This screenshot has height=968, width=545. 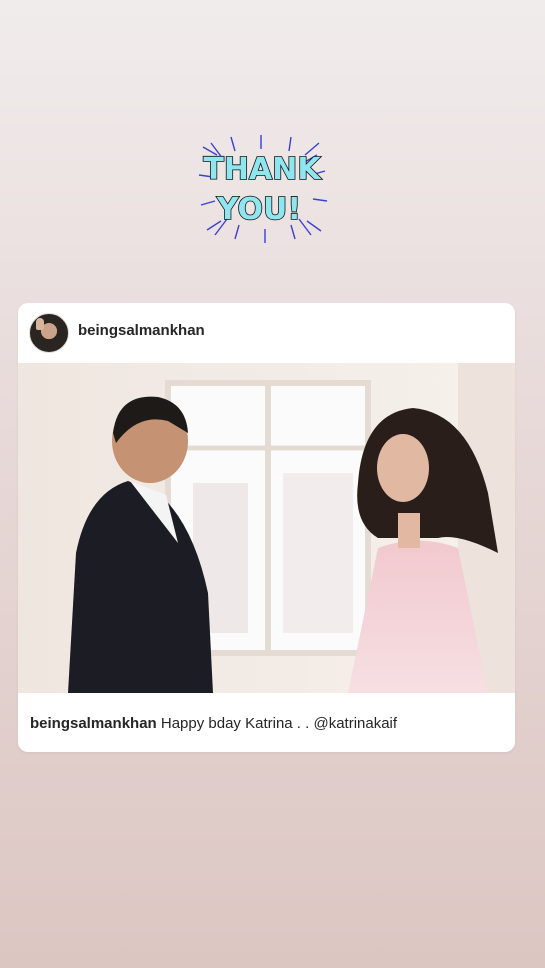 I want to click on caption-username: beingsalmankhan, so click(x=93, y=723).